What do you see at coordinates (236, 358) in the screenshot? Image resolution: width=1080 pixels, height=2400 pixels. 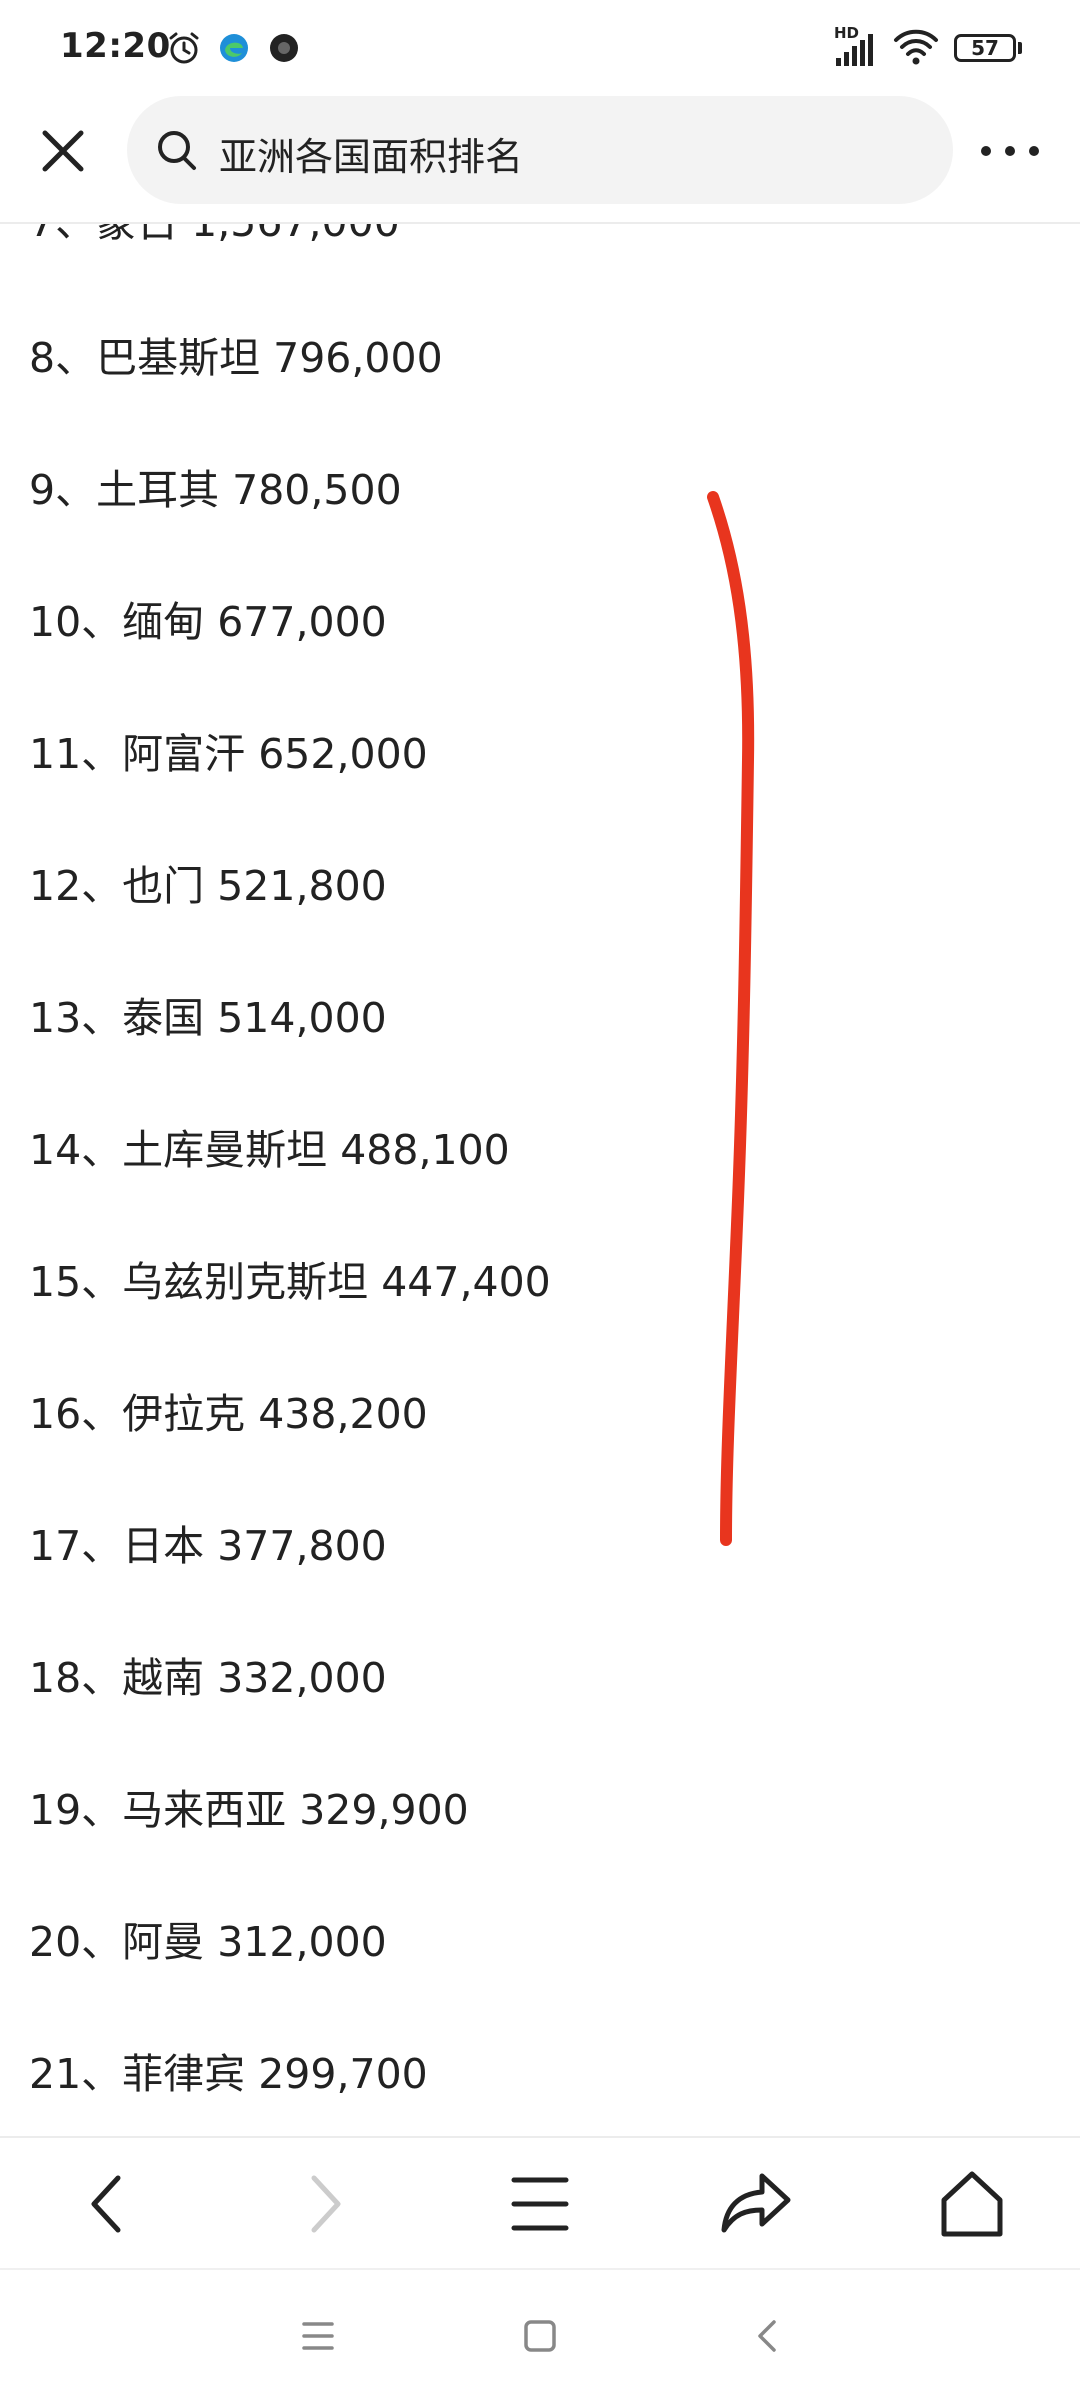 I see `list-item: 8、巴基斯坦 796,000` at bounding box center [236, 358].